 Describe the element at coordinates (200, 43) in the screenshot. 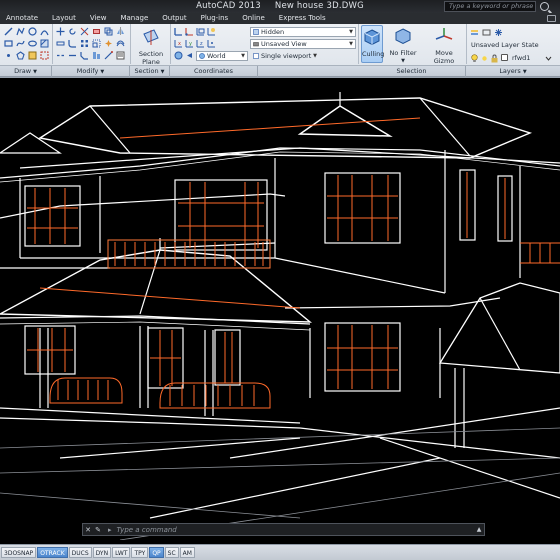

I see `ucs-z-icon: z` at that location.